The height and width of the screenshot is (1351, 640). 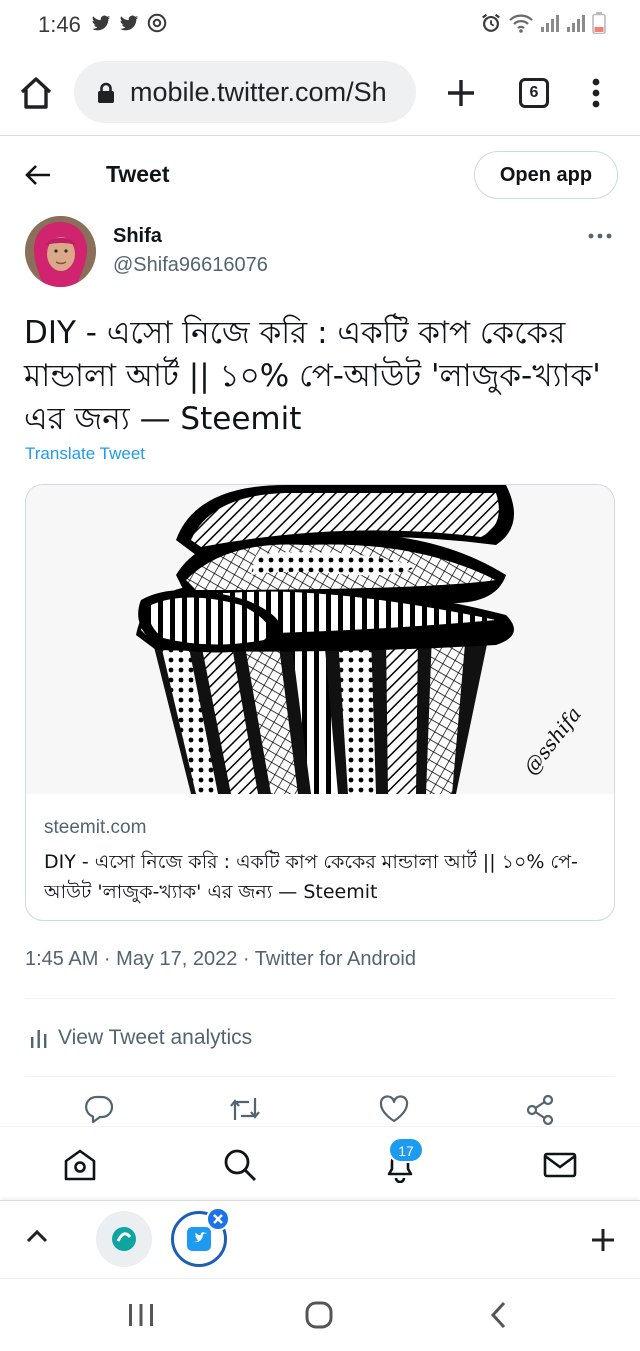 I want to click on chevron-left-icon, so click(x=498, y=1315).